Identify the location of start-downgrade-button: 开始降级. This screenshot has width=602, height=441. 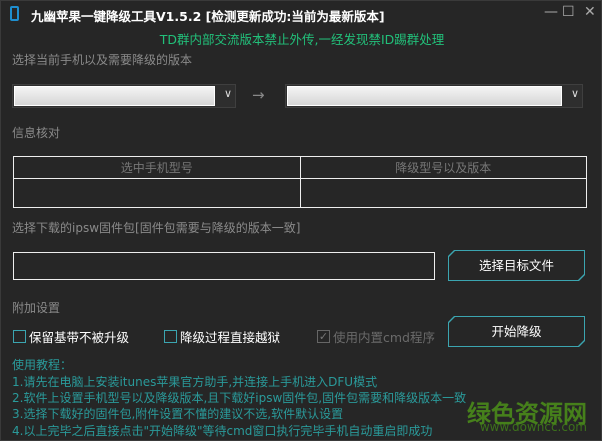
(516, 331).